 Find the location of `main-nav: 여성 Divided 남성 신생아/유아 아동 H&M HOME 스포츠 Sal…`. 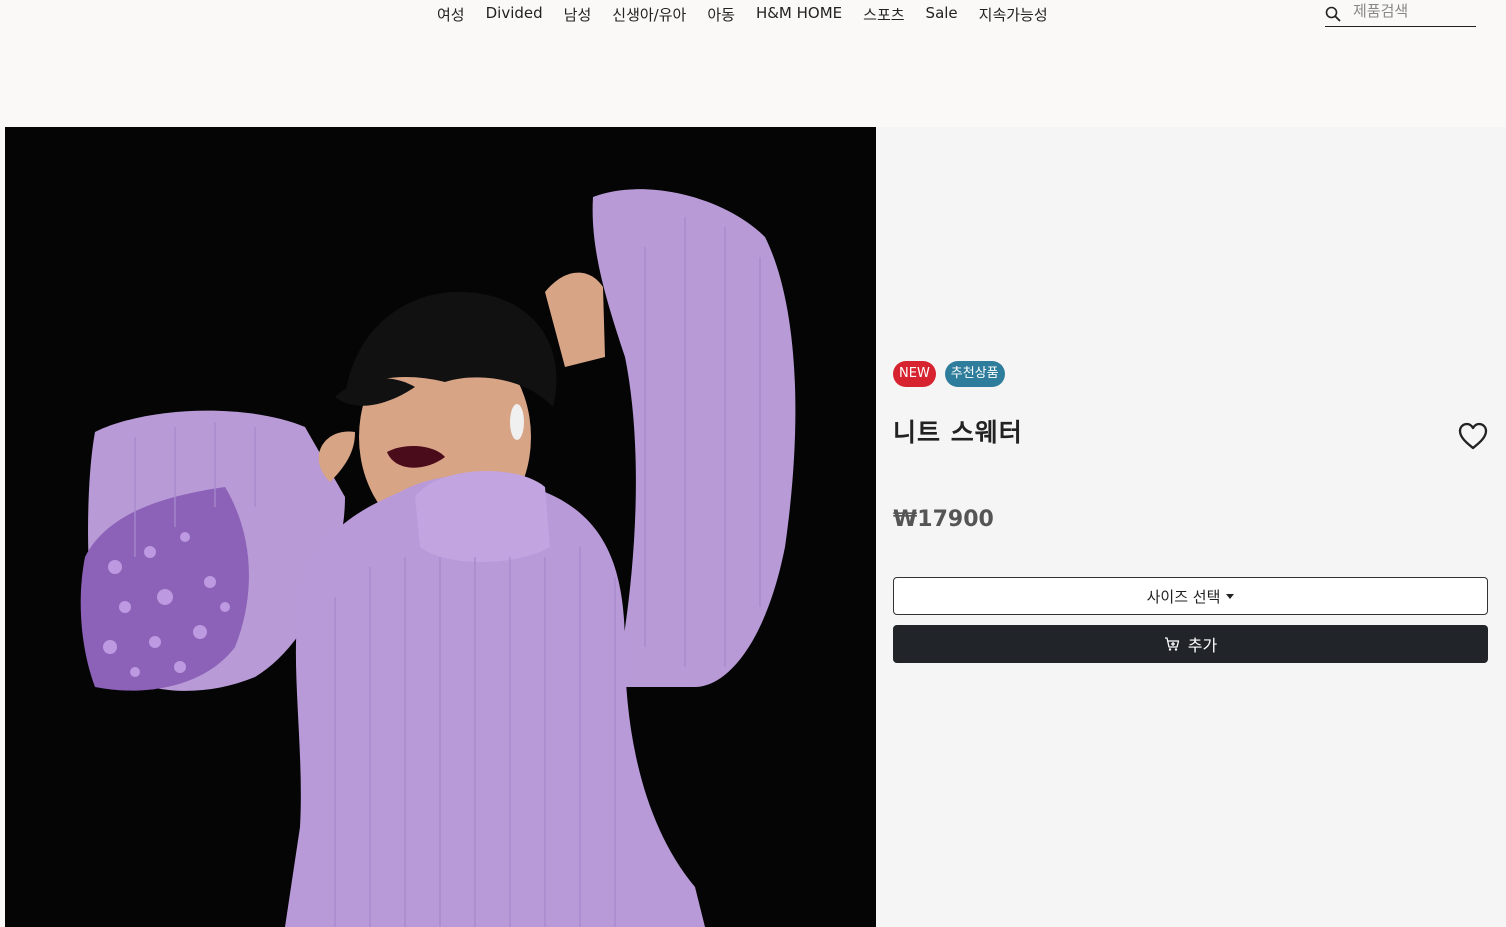

main-nav: 여성 Divided 남성 신생아/유아 아동 H&M HOME 스포츠 Sal… is located at coordinates (742, 14).